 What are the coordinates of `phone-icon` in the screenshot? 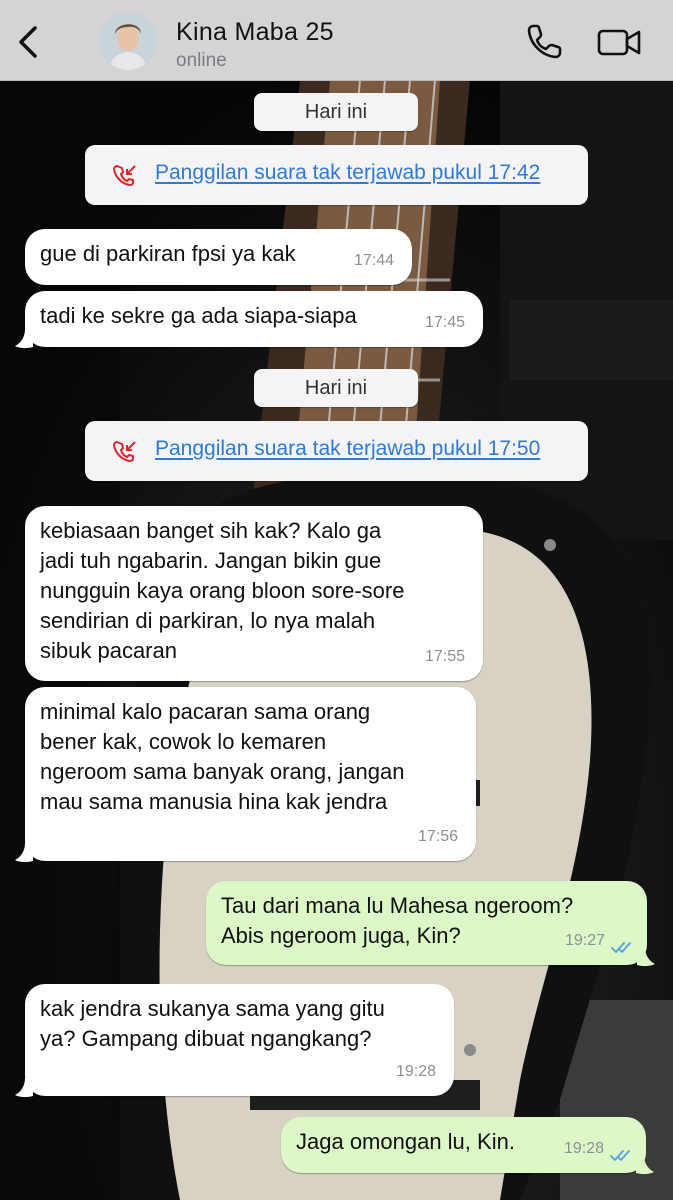 It's located at (544, 41).